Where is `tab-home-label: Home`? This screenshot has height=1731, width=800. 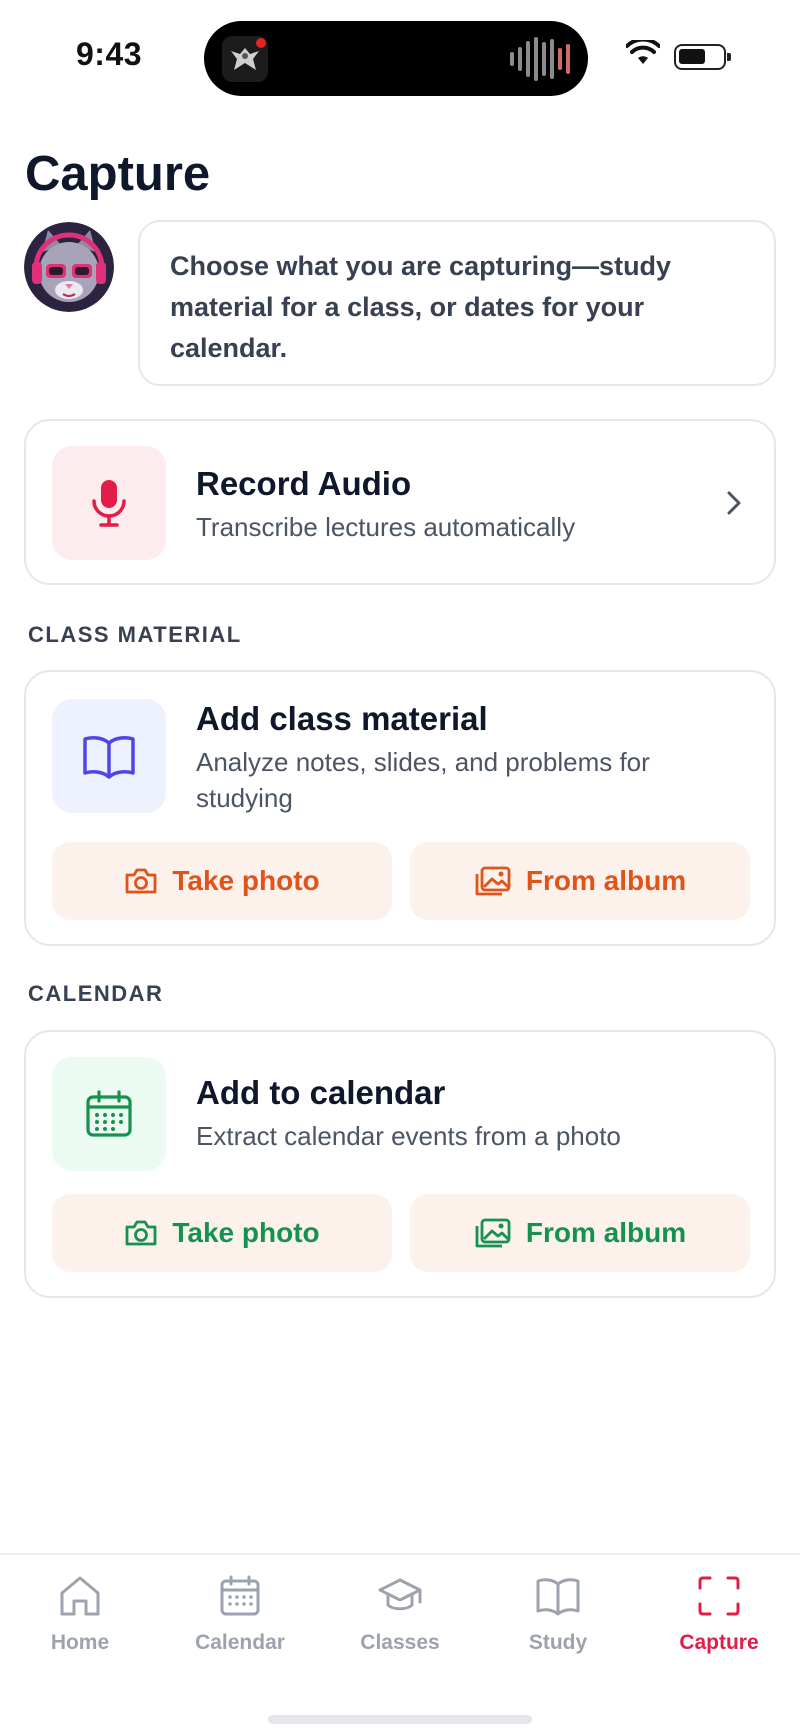 tab-home-label: Home is located at coordinates (80, 1642).